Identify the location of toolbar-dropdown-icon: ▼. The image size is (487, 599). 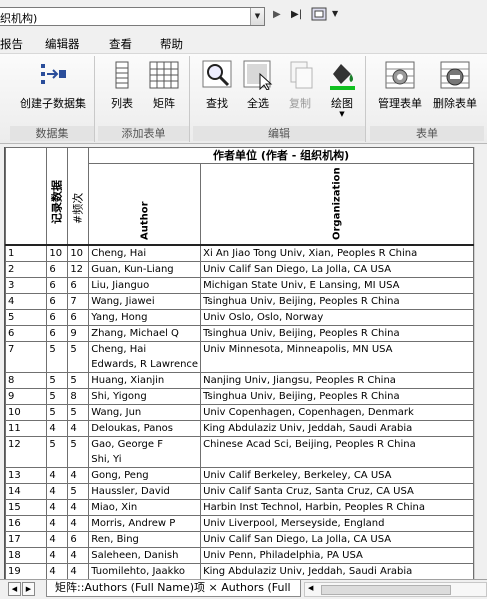
(335, 13).